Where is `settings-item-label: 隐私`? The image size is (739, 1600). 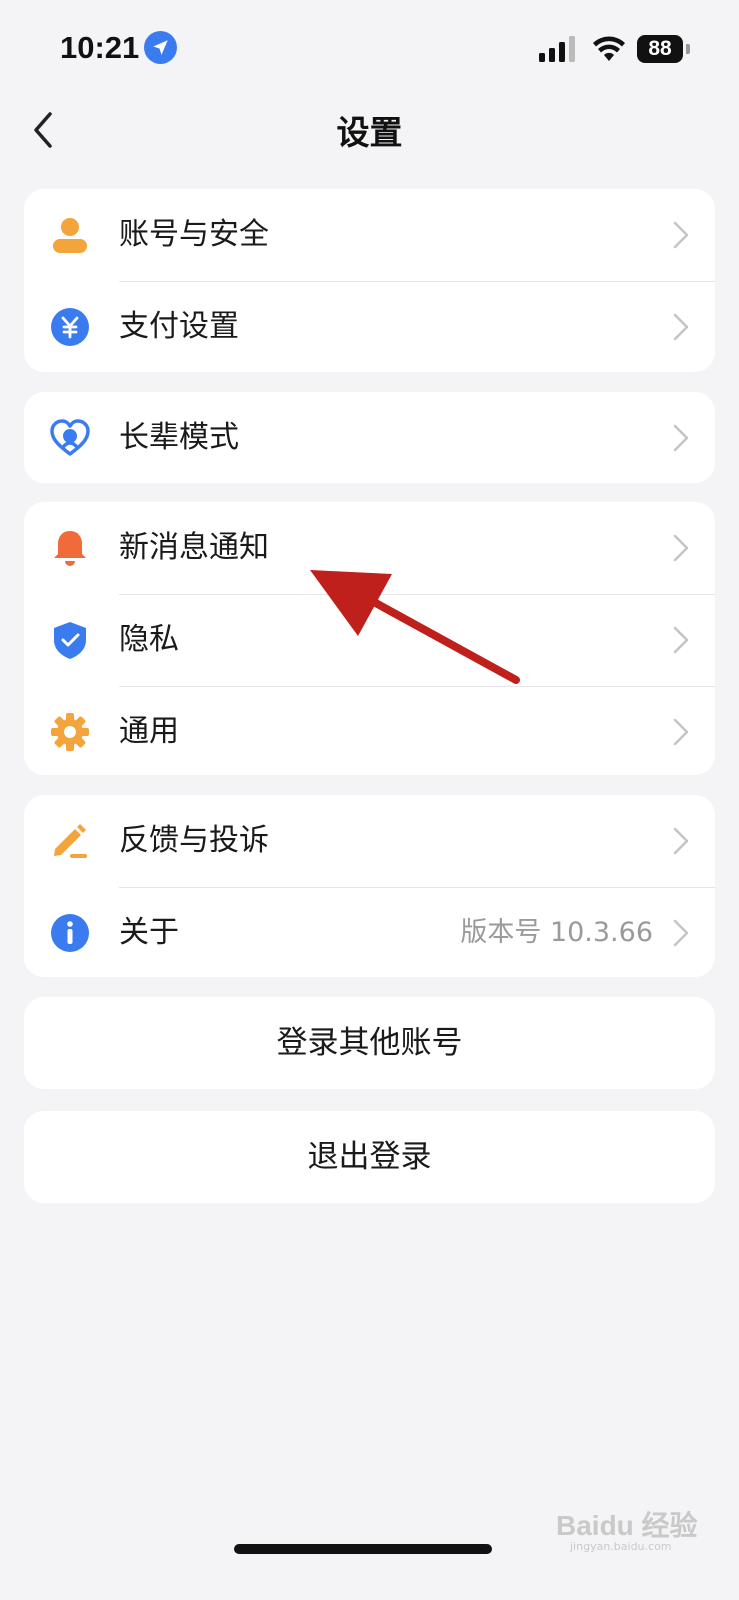
settings-item-label: 隐私 is located at coordinates (149, 639).